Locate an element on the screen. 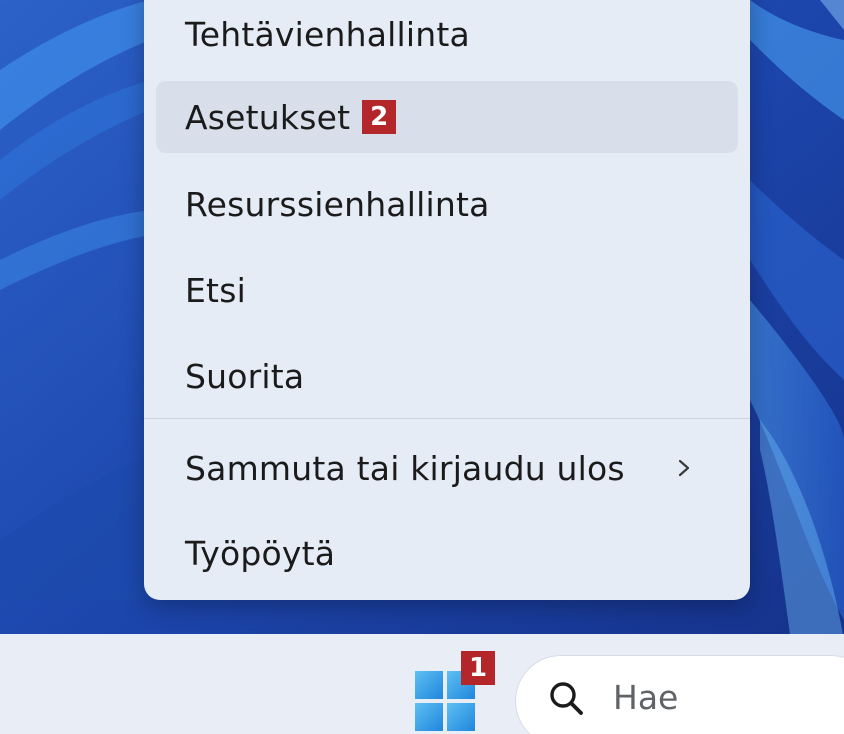 Image resolution: width=844 pixels, height=734 pixels. menu-item-label: Työpöytä is located at coordinates (260, 553).